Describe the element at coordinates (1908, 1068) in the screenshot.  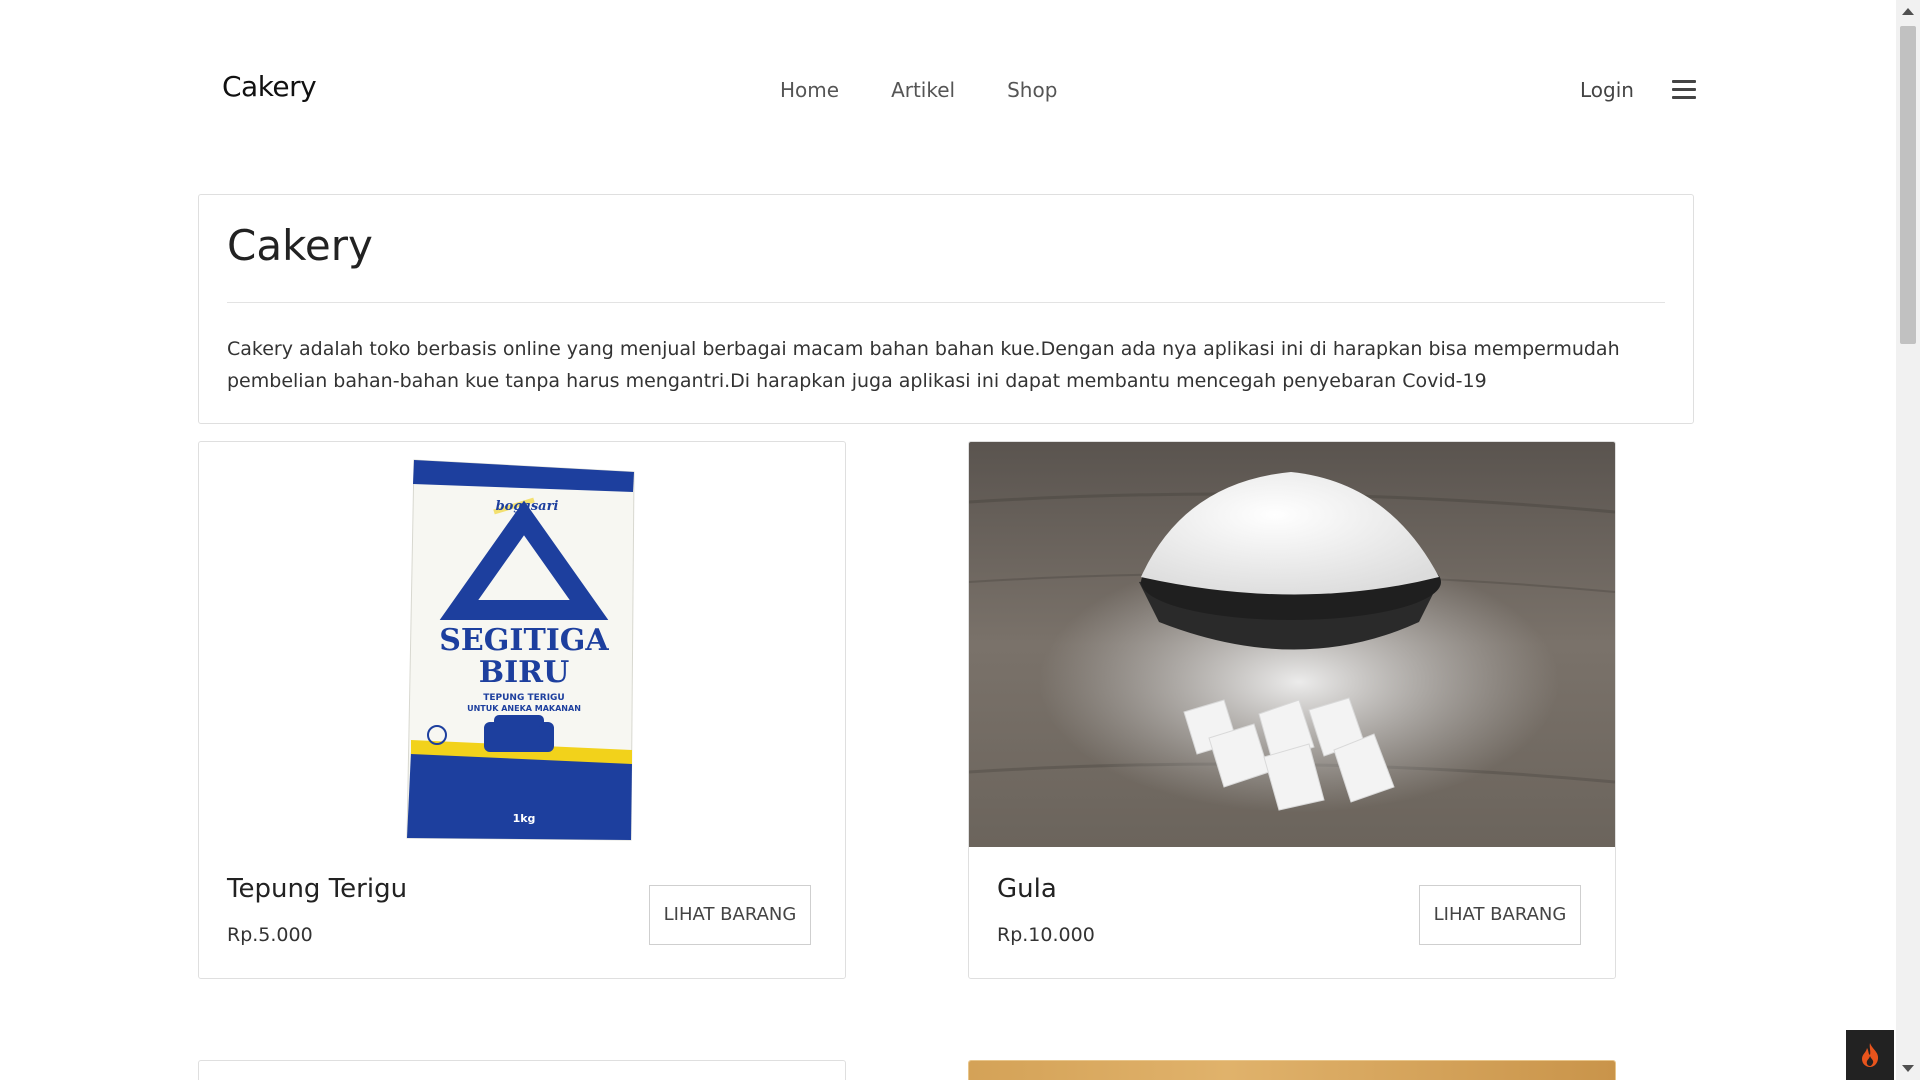
I see `scroll-down-arrow-icon` at that location.